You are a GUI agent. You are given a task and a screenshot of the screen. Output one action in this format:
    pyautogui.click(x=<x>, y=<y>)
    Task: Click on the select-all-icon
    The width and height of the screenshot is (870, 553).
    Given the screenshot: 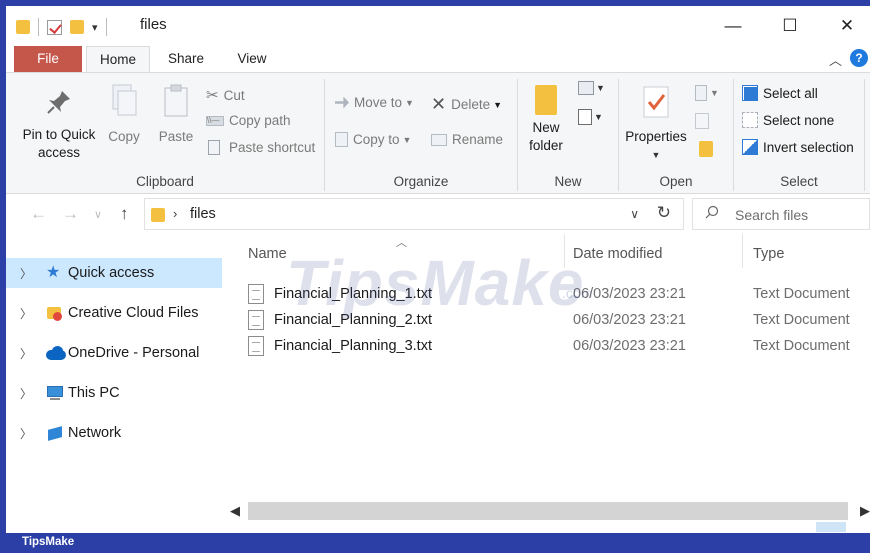 What is the action you would take?
    pyautogui.click(x=750, y=93)
    